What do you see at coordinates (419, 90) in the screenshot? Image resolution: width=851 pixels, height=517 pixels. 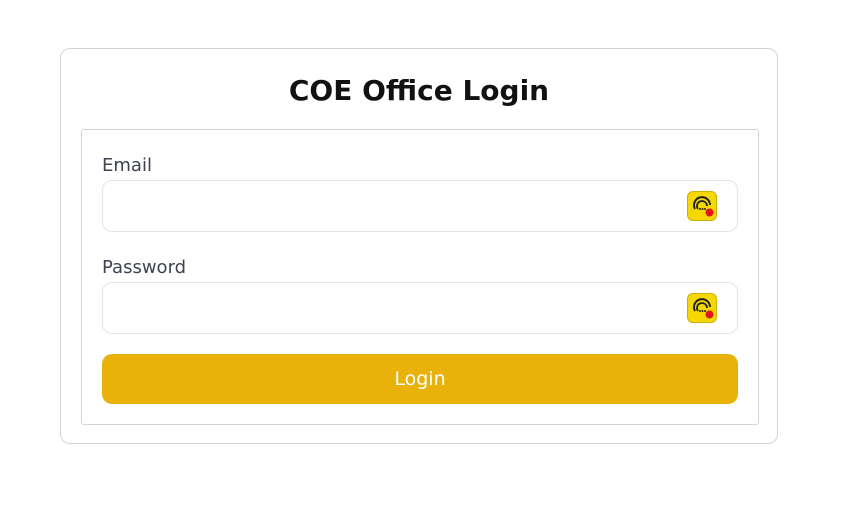 I see `page-title: COE Office Login` at bounding box center [419, 90].